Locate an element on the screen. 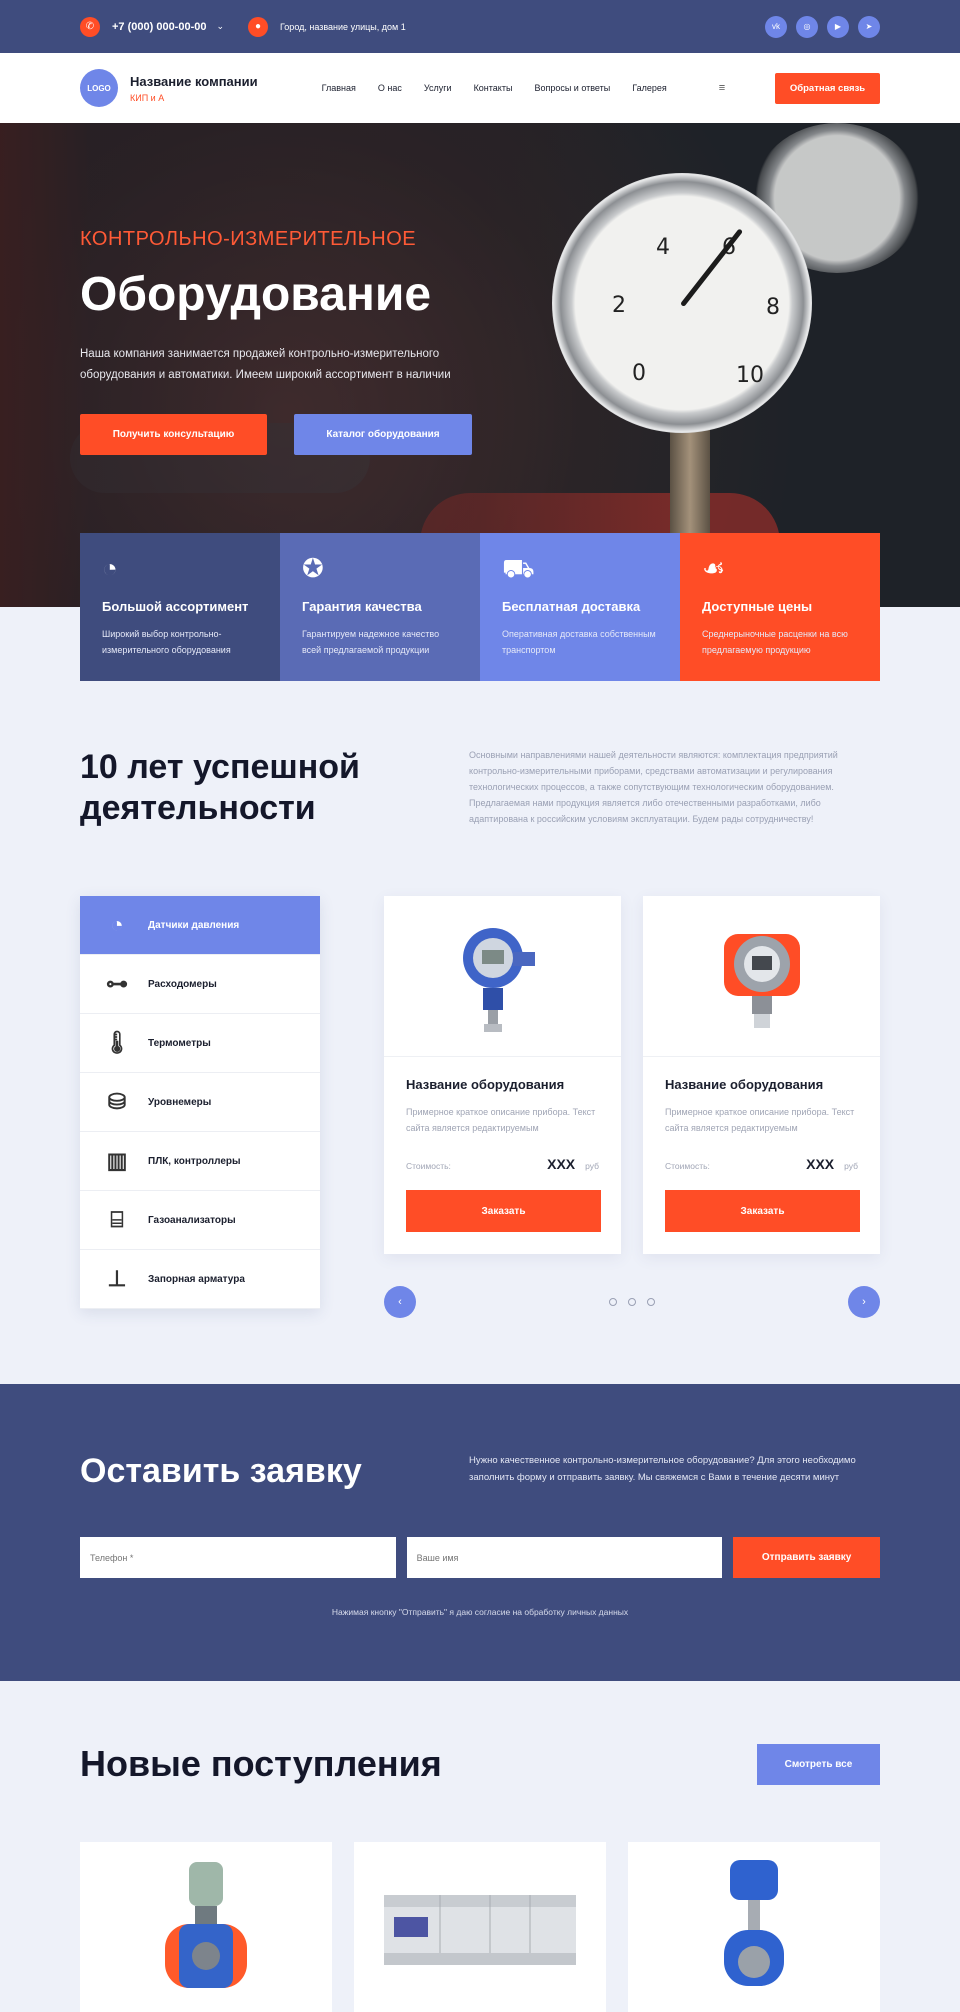 This screenshot has width=960, height=2012. nav-contacts: Контакты is located at coordinates (493, 88).